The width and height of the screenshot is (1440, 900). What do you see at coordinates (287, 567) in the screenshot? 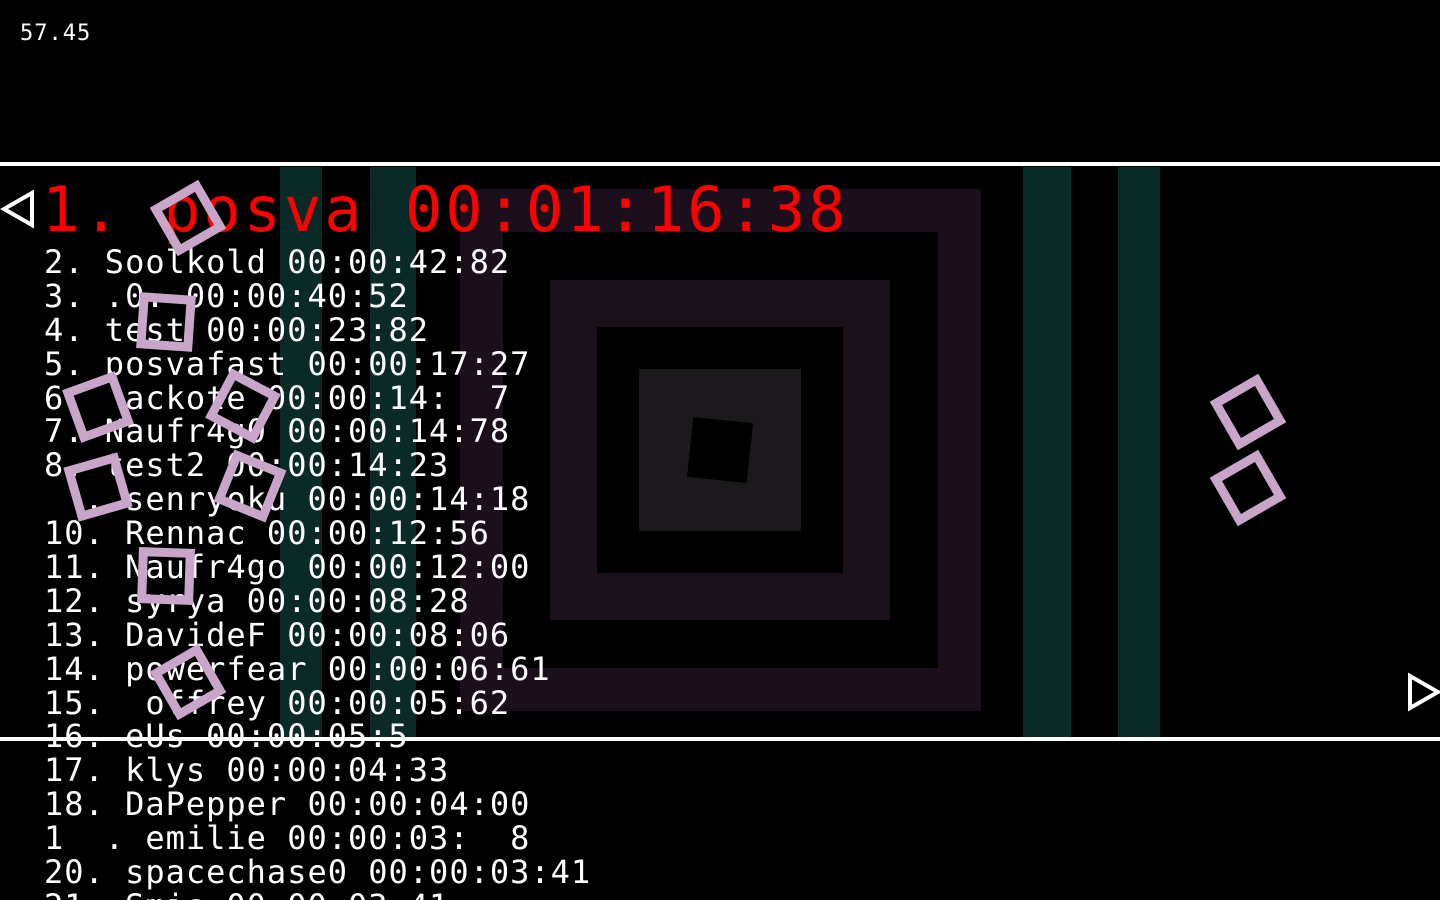
I see `leaderboard-row: 11. Naufr4go 00:00:12:00` at bounding box center [287, 567].